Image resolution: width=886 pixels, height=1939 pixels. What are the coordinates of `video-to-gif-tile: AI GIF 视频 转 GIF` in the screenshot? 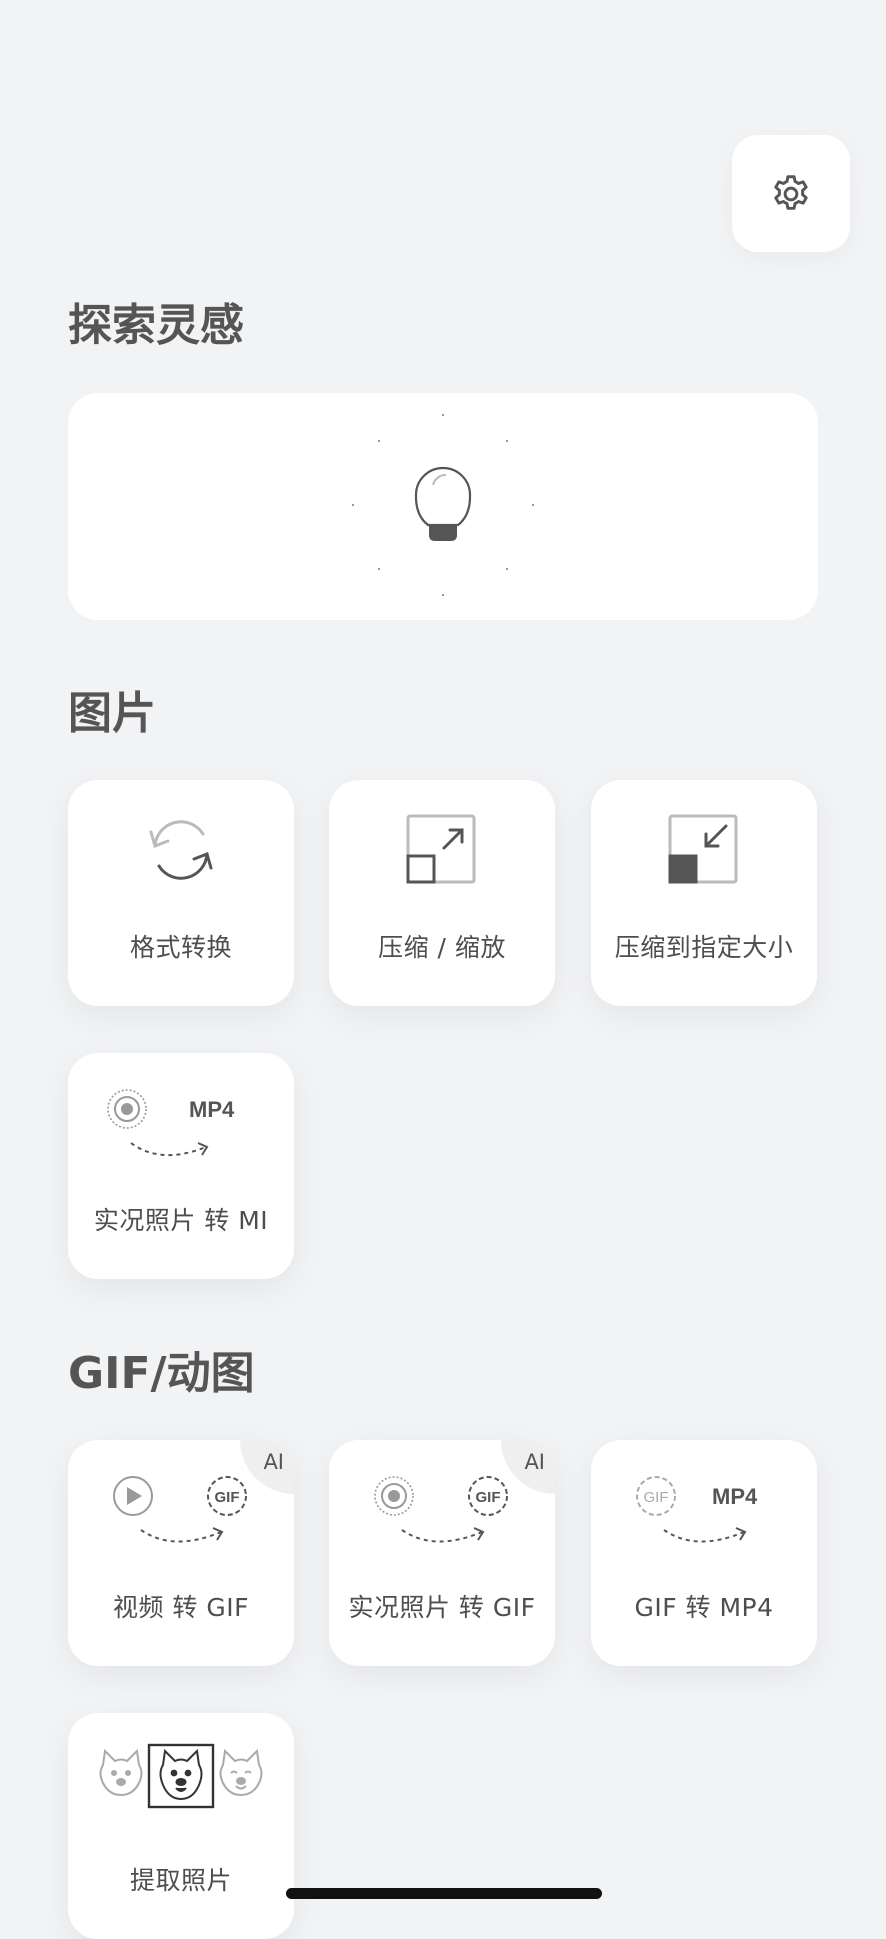 It's located at (181, 1553).